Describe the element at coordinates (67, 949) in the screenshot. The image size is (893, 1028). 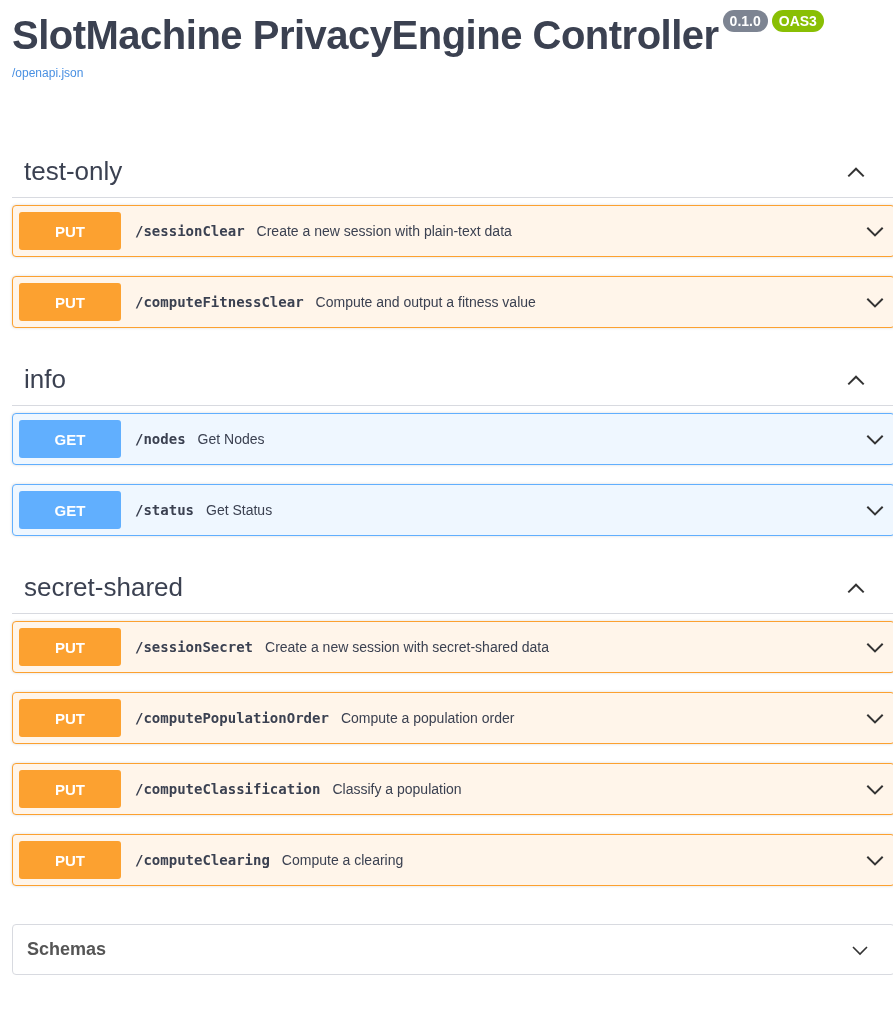
I see `schemas-label: Schemas` at that location.